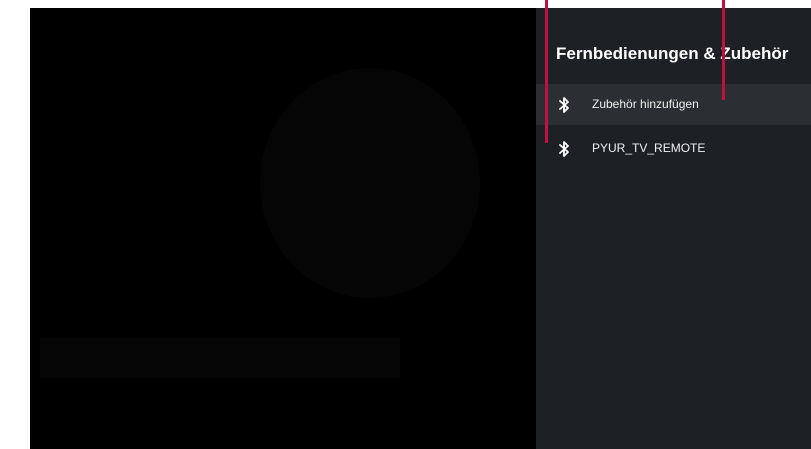 Image resolution: width=811 pixels, height=449 pixels. Describe the element at coordinates (645, 104) in the screenshot. I see `menu-item-label: Zubehör hinzufügen` at that location.